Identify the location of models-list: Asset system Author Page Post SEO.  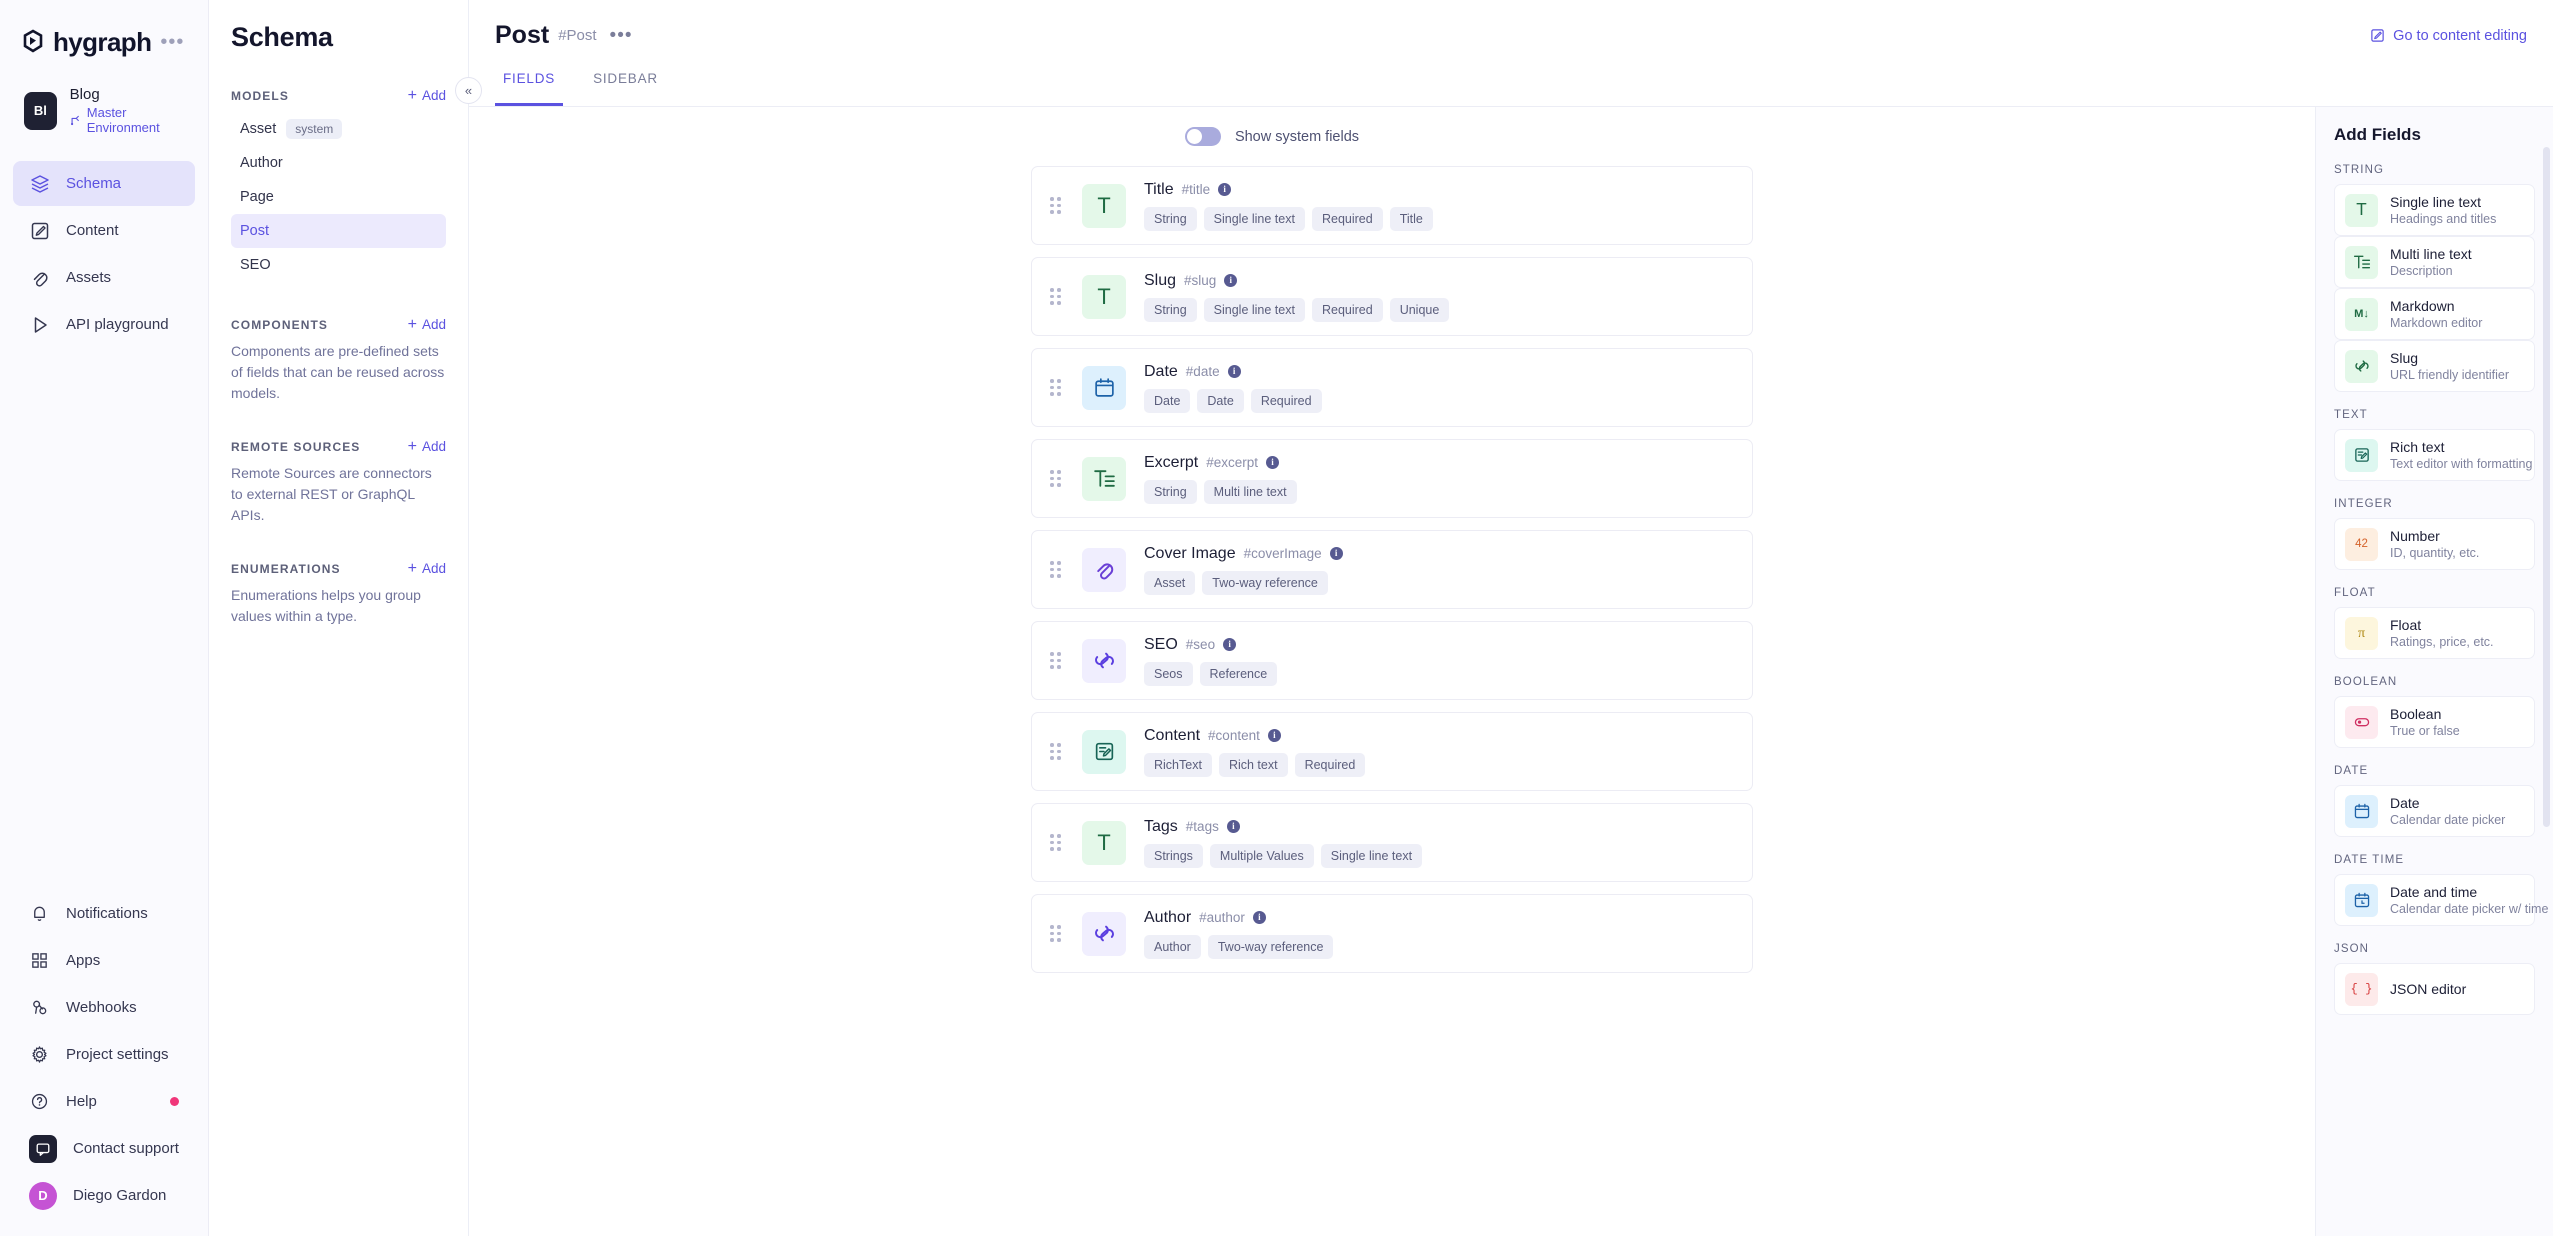
(338, 197).